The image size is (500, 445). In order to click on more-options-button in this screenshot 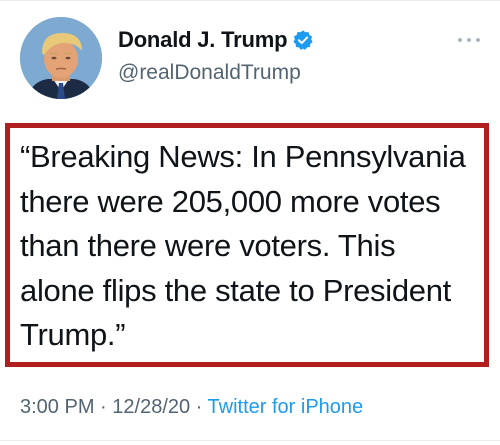, I will do `click(469, 40)`.